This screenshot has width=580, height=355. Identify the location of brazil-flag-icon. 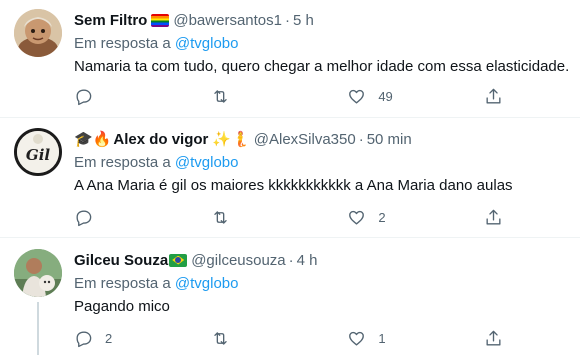
(178, 260).